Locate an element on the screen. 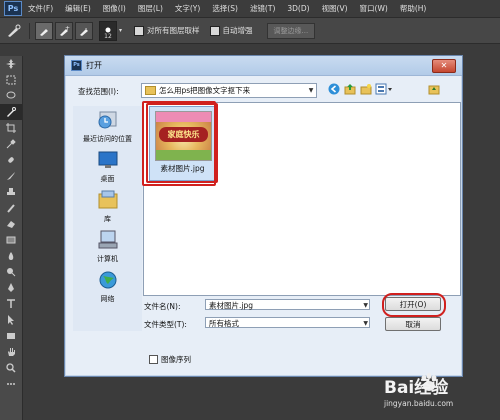 This screenshot has width=500, height=420. path-selection-tool-icon is located at coordinates (11, 320).